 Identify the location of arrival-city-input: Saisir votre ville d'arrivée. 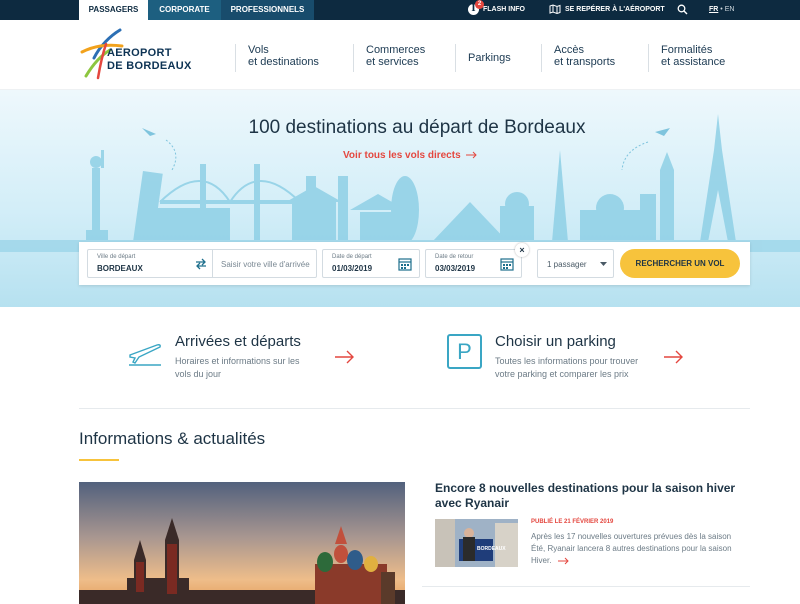
(265, 264).